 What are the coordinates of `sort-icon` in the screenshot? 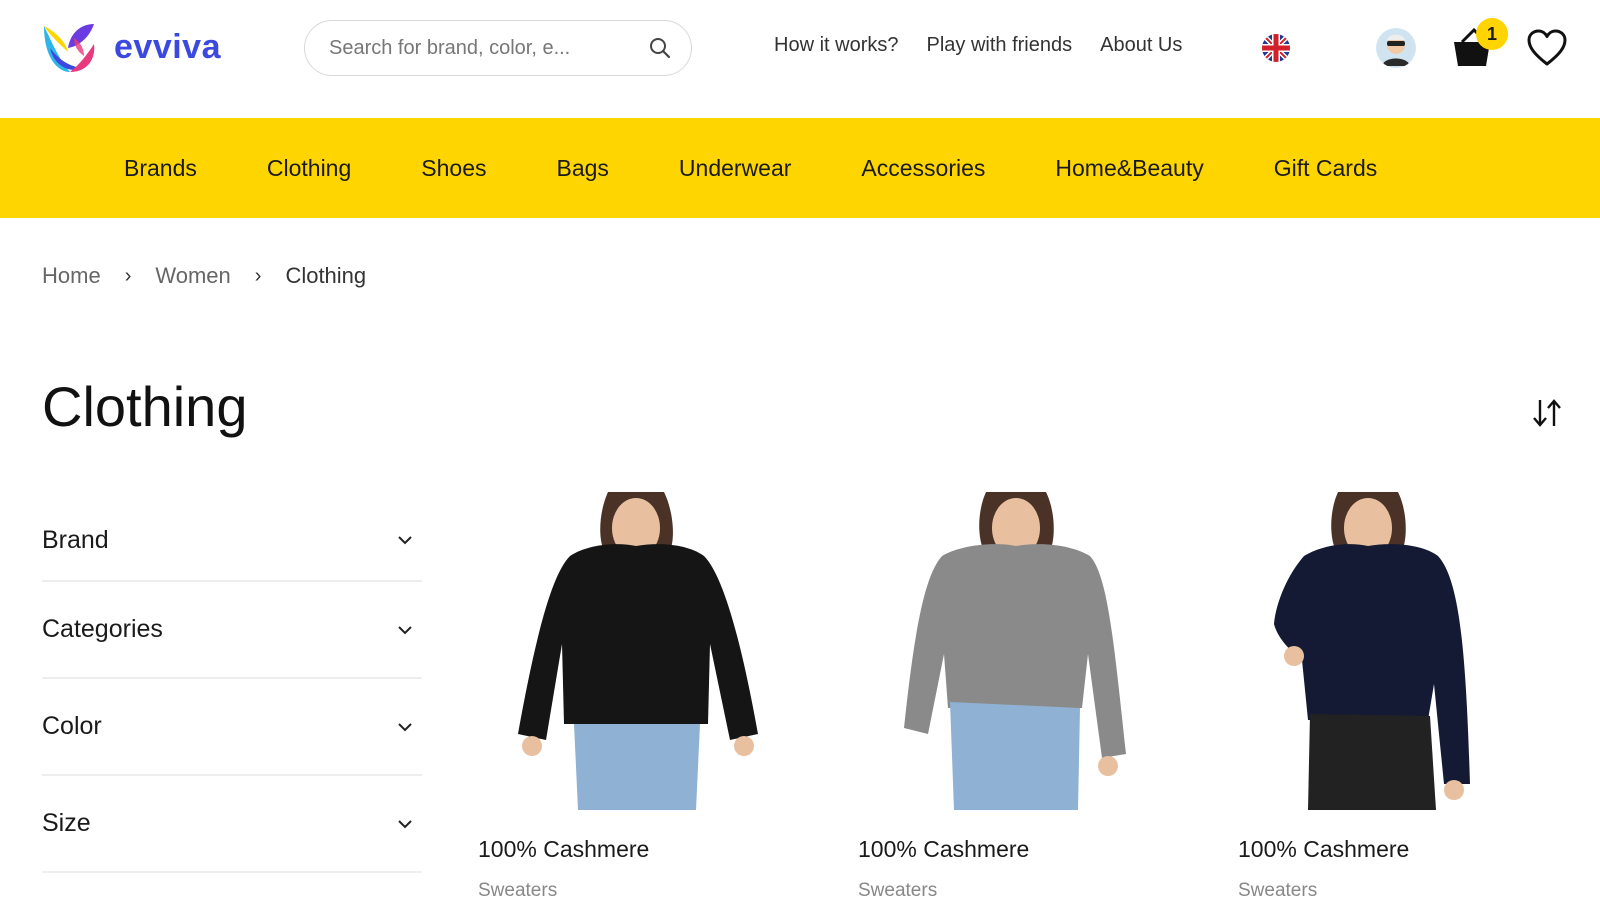 It's located at (1547, 413).